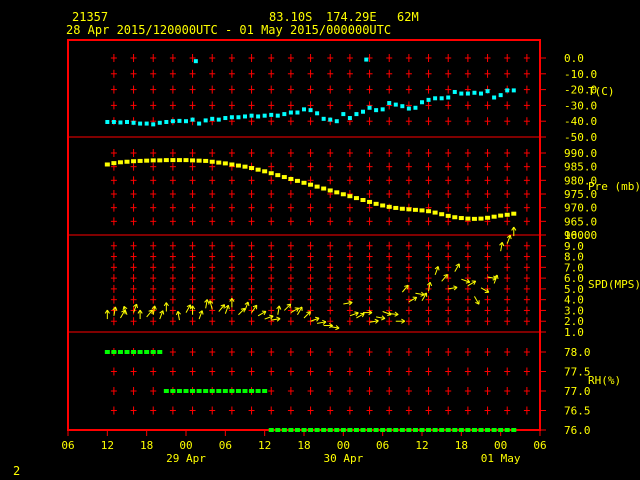 This screenshot has width=640, height=480. I want to click on panel-label-temperature: T(C), so click(601, 91).